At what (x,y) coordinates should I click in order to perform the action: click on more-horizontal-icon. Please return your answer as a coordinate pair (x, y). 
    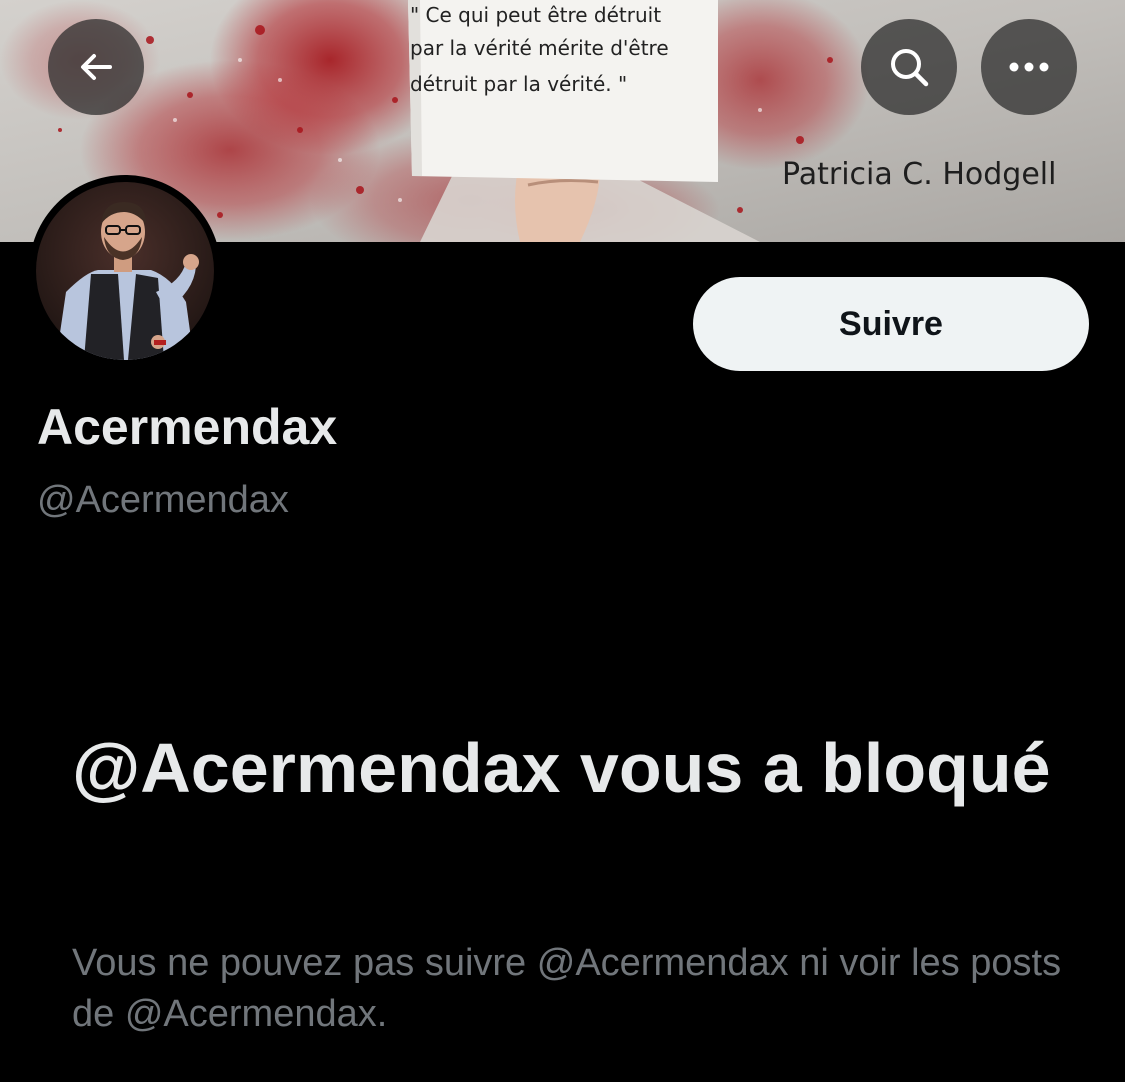
    Looking at the image, I should click on (1029, 67).